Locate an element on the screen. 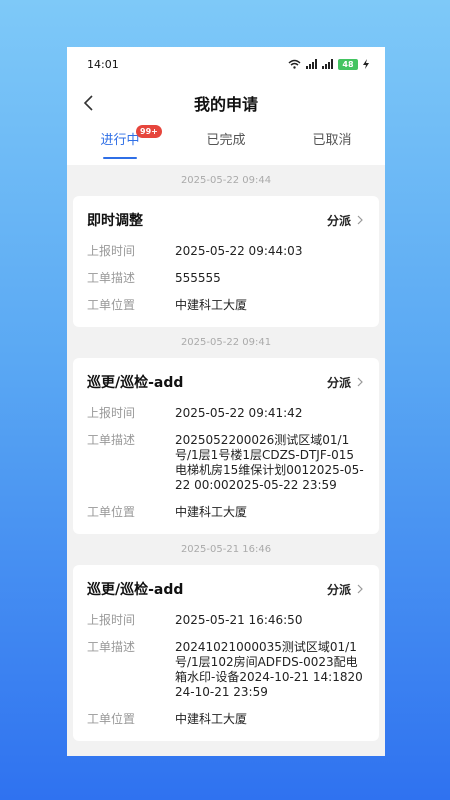 The image size is (450, 800). wifi-icon is located at coordinates (294, 64).